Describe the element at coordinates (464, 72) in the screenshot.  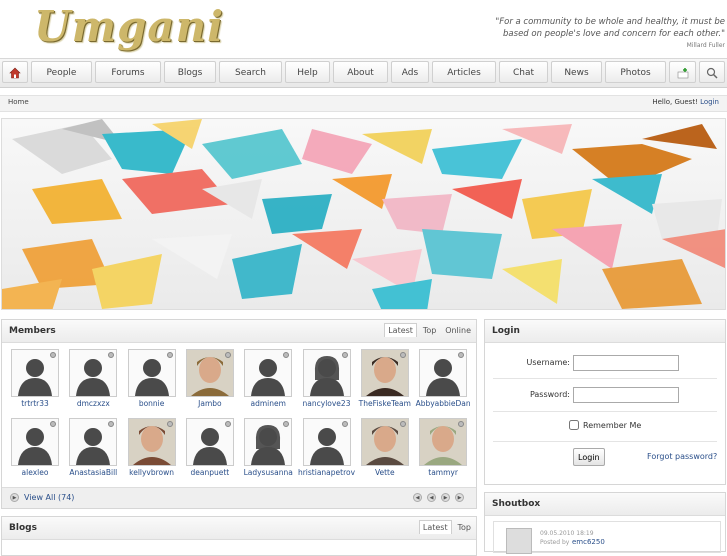
I see `nav-articles: Articles` at that location.